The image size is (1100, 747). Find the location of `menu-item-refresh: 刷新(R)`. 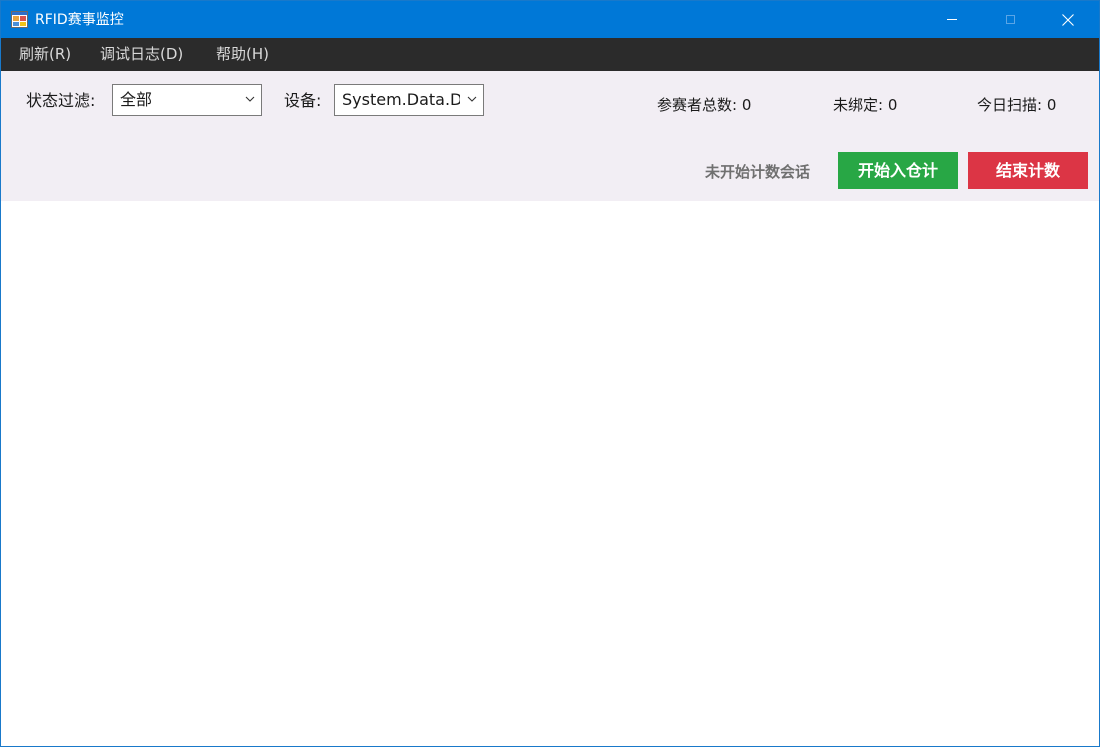

menu-item-refresh: 刷新(R) is located at coordinates (45, 54).